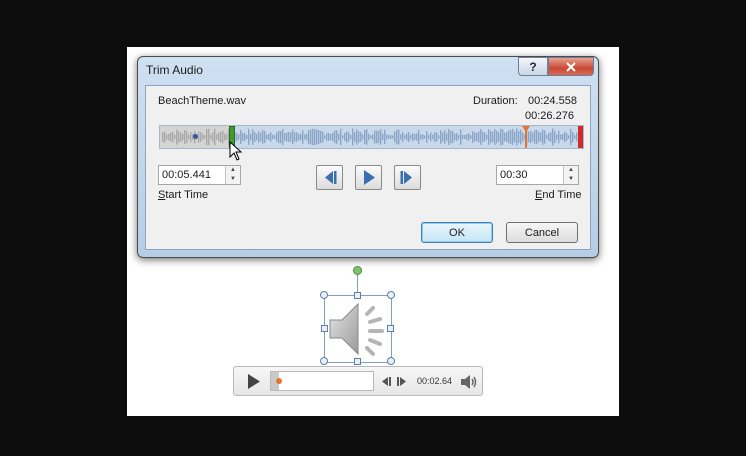 Image resolution: width=746 pixels, height=456 pixels. What do you see at coordinates (533, 66) in the screenshot?
I see `help-button: ?` at bounding box center [533, 66].